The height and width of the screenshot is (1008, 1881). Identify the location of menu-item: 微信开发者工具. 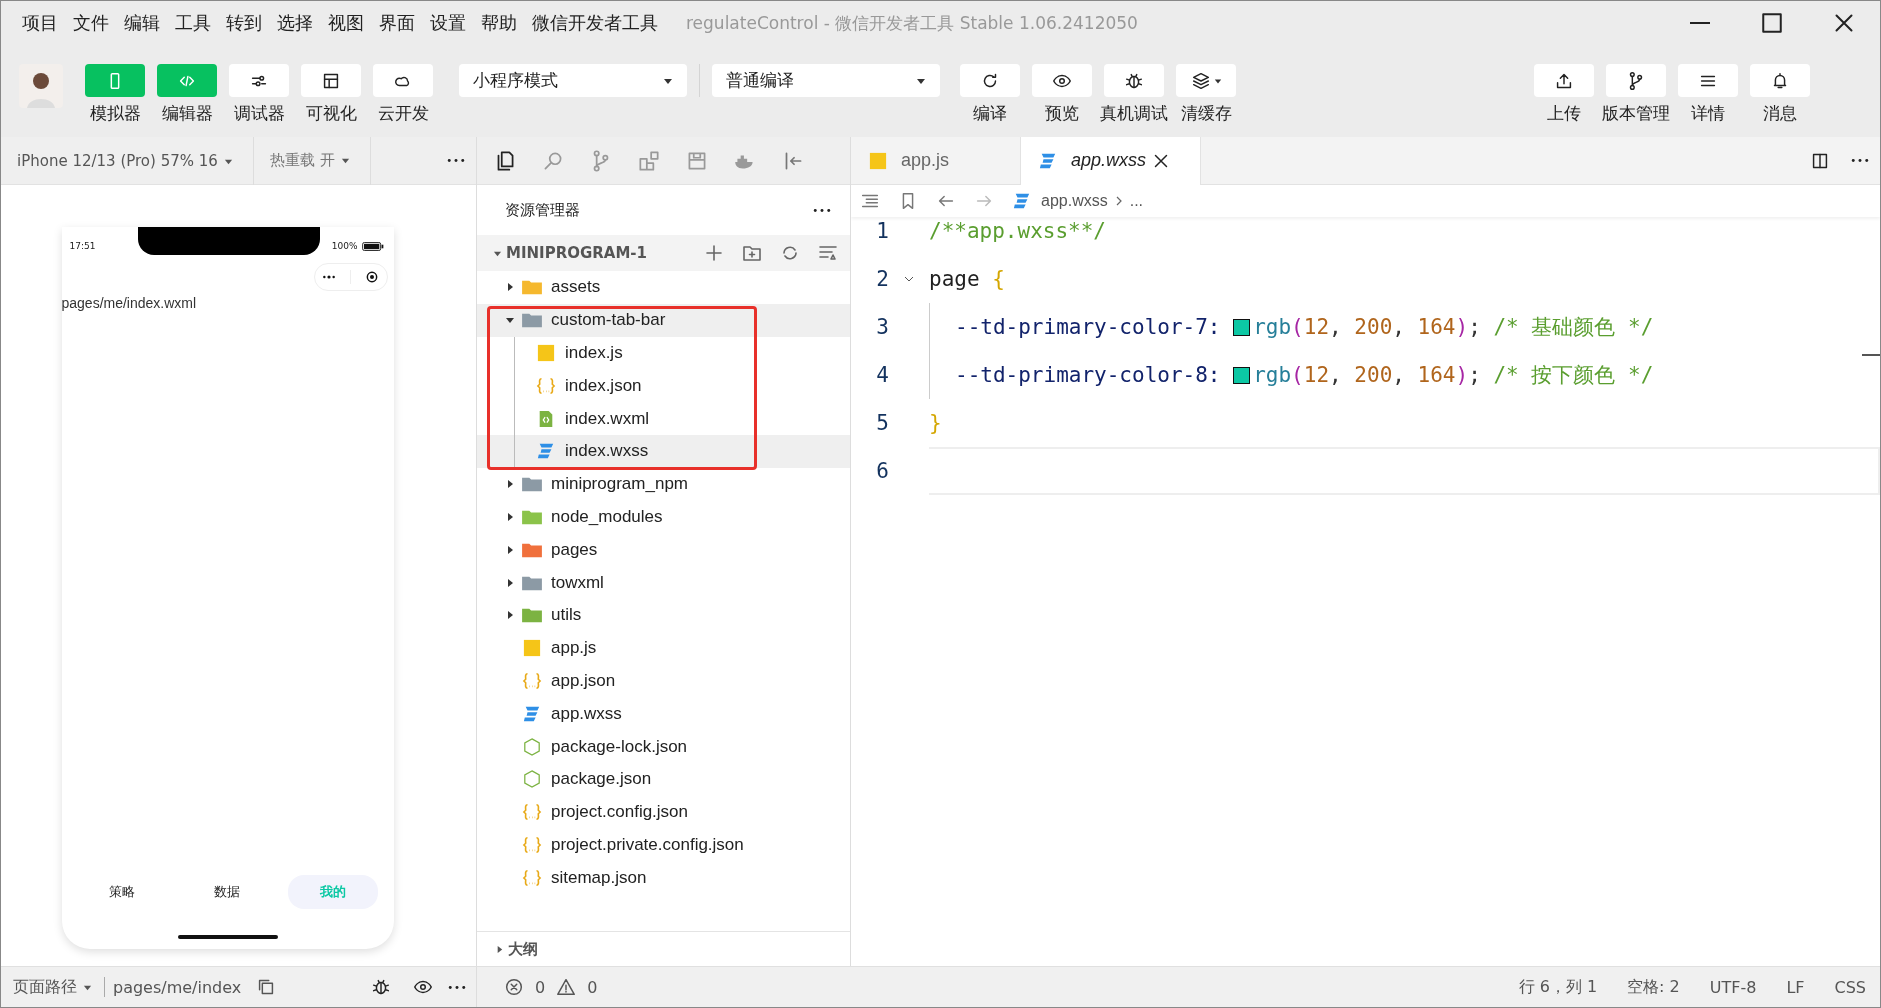
(595, 23).